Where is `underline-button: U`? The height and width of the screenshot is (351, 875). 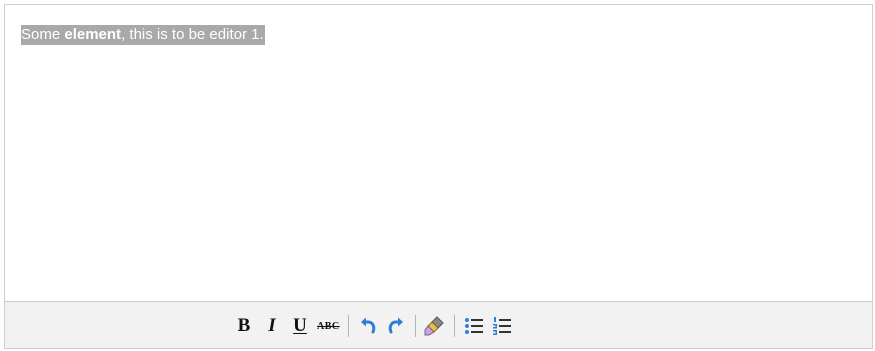
underline-button: U is located at coordinates (300, 326).